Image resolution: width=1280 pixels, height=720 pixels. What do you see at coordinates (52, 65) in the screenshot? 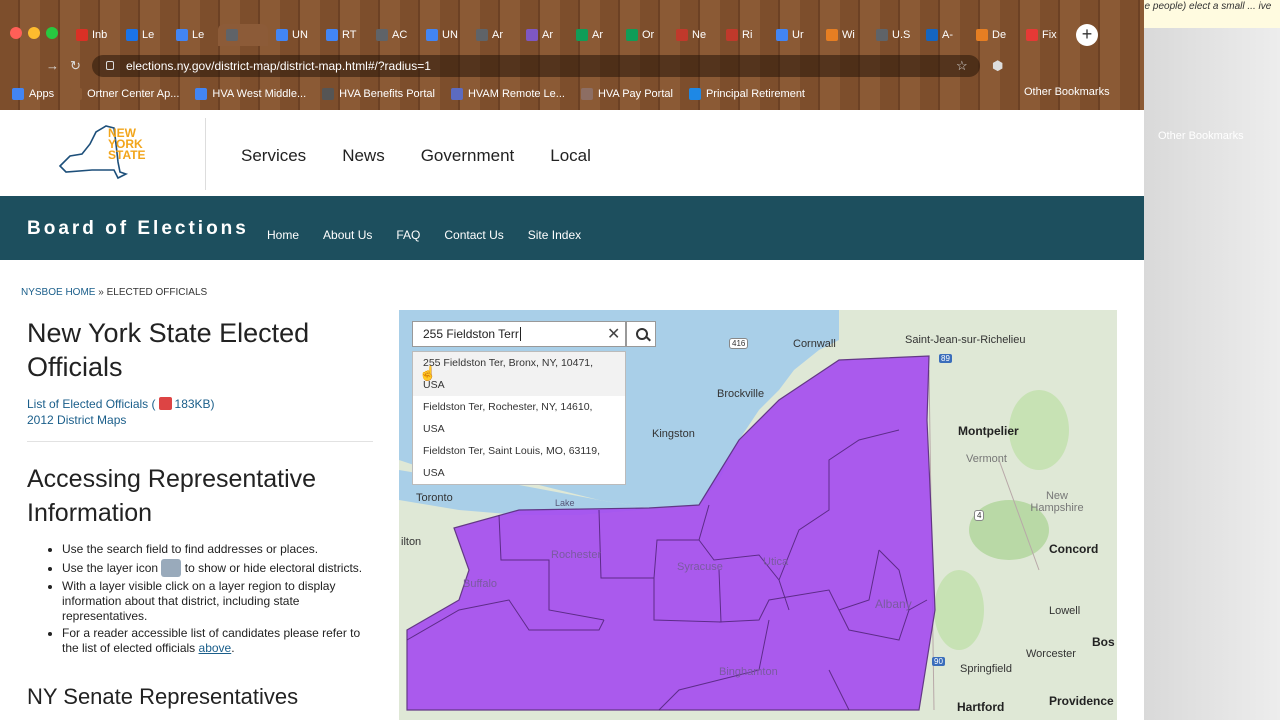
I see `forward-icon: →` at bounding box center [52, 65].